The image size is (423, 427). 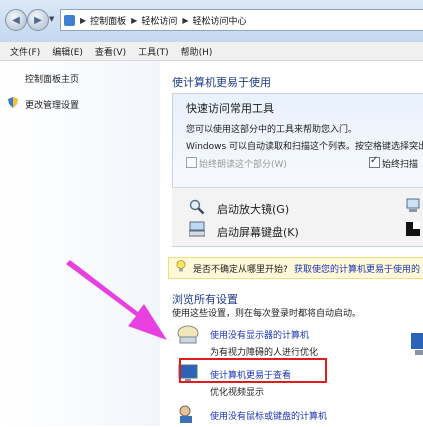 I want to click on breadcrumb-control-panel: 控制面板, so click(x=108, y=20).